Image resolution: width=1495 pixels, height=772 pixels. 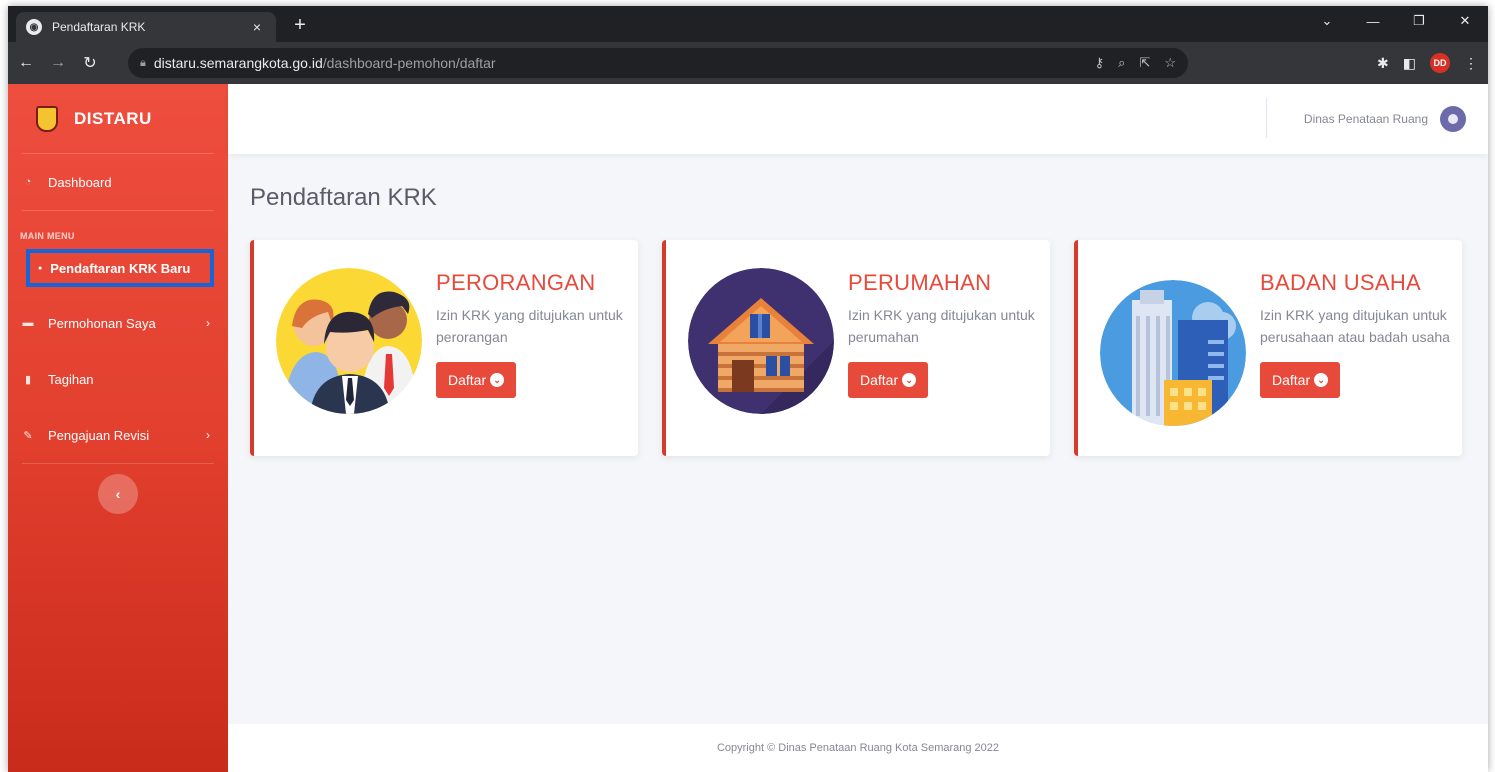 What do you see at coordinates (28, 323) in the screenshot?
I see `folder-icon: ▬` at bounding box center [28, 323].